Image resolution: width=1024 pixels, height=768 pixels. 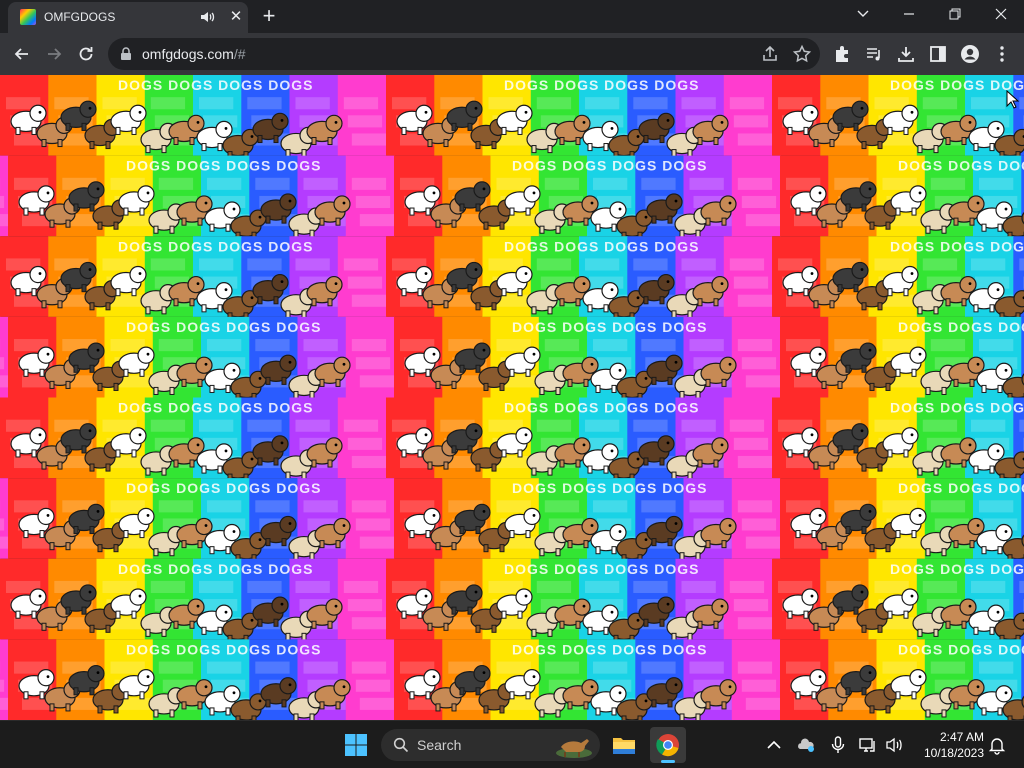 I want to click on taskbar-search-box: Search, so click(x=490, y=745).